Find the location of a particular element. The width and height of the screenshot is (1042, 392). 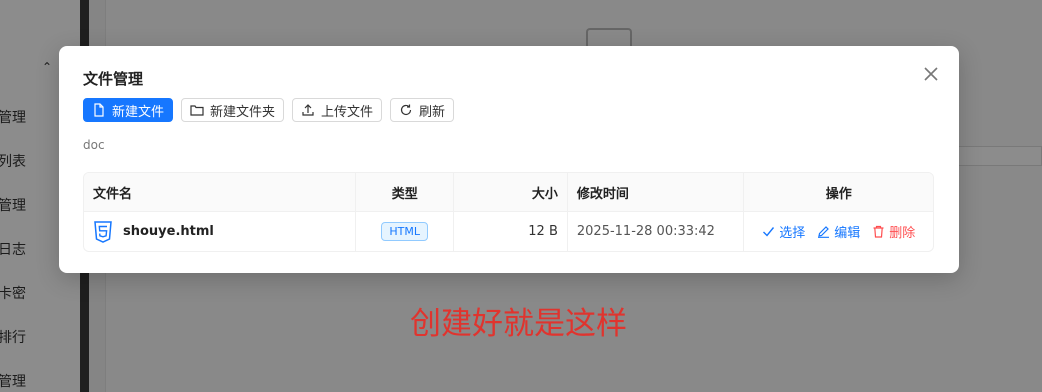

file-actions-cell: 选择 编辑 删除 is located at coordinates (838, 231).